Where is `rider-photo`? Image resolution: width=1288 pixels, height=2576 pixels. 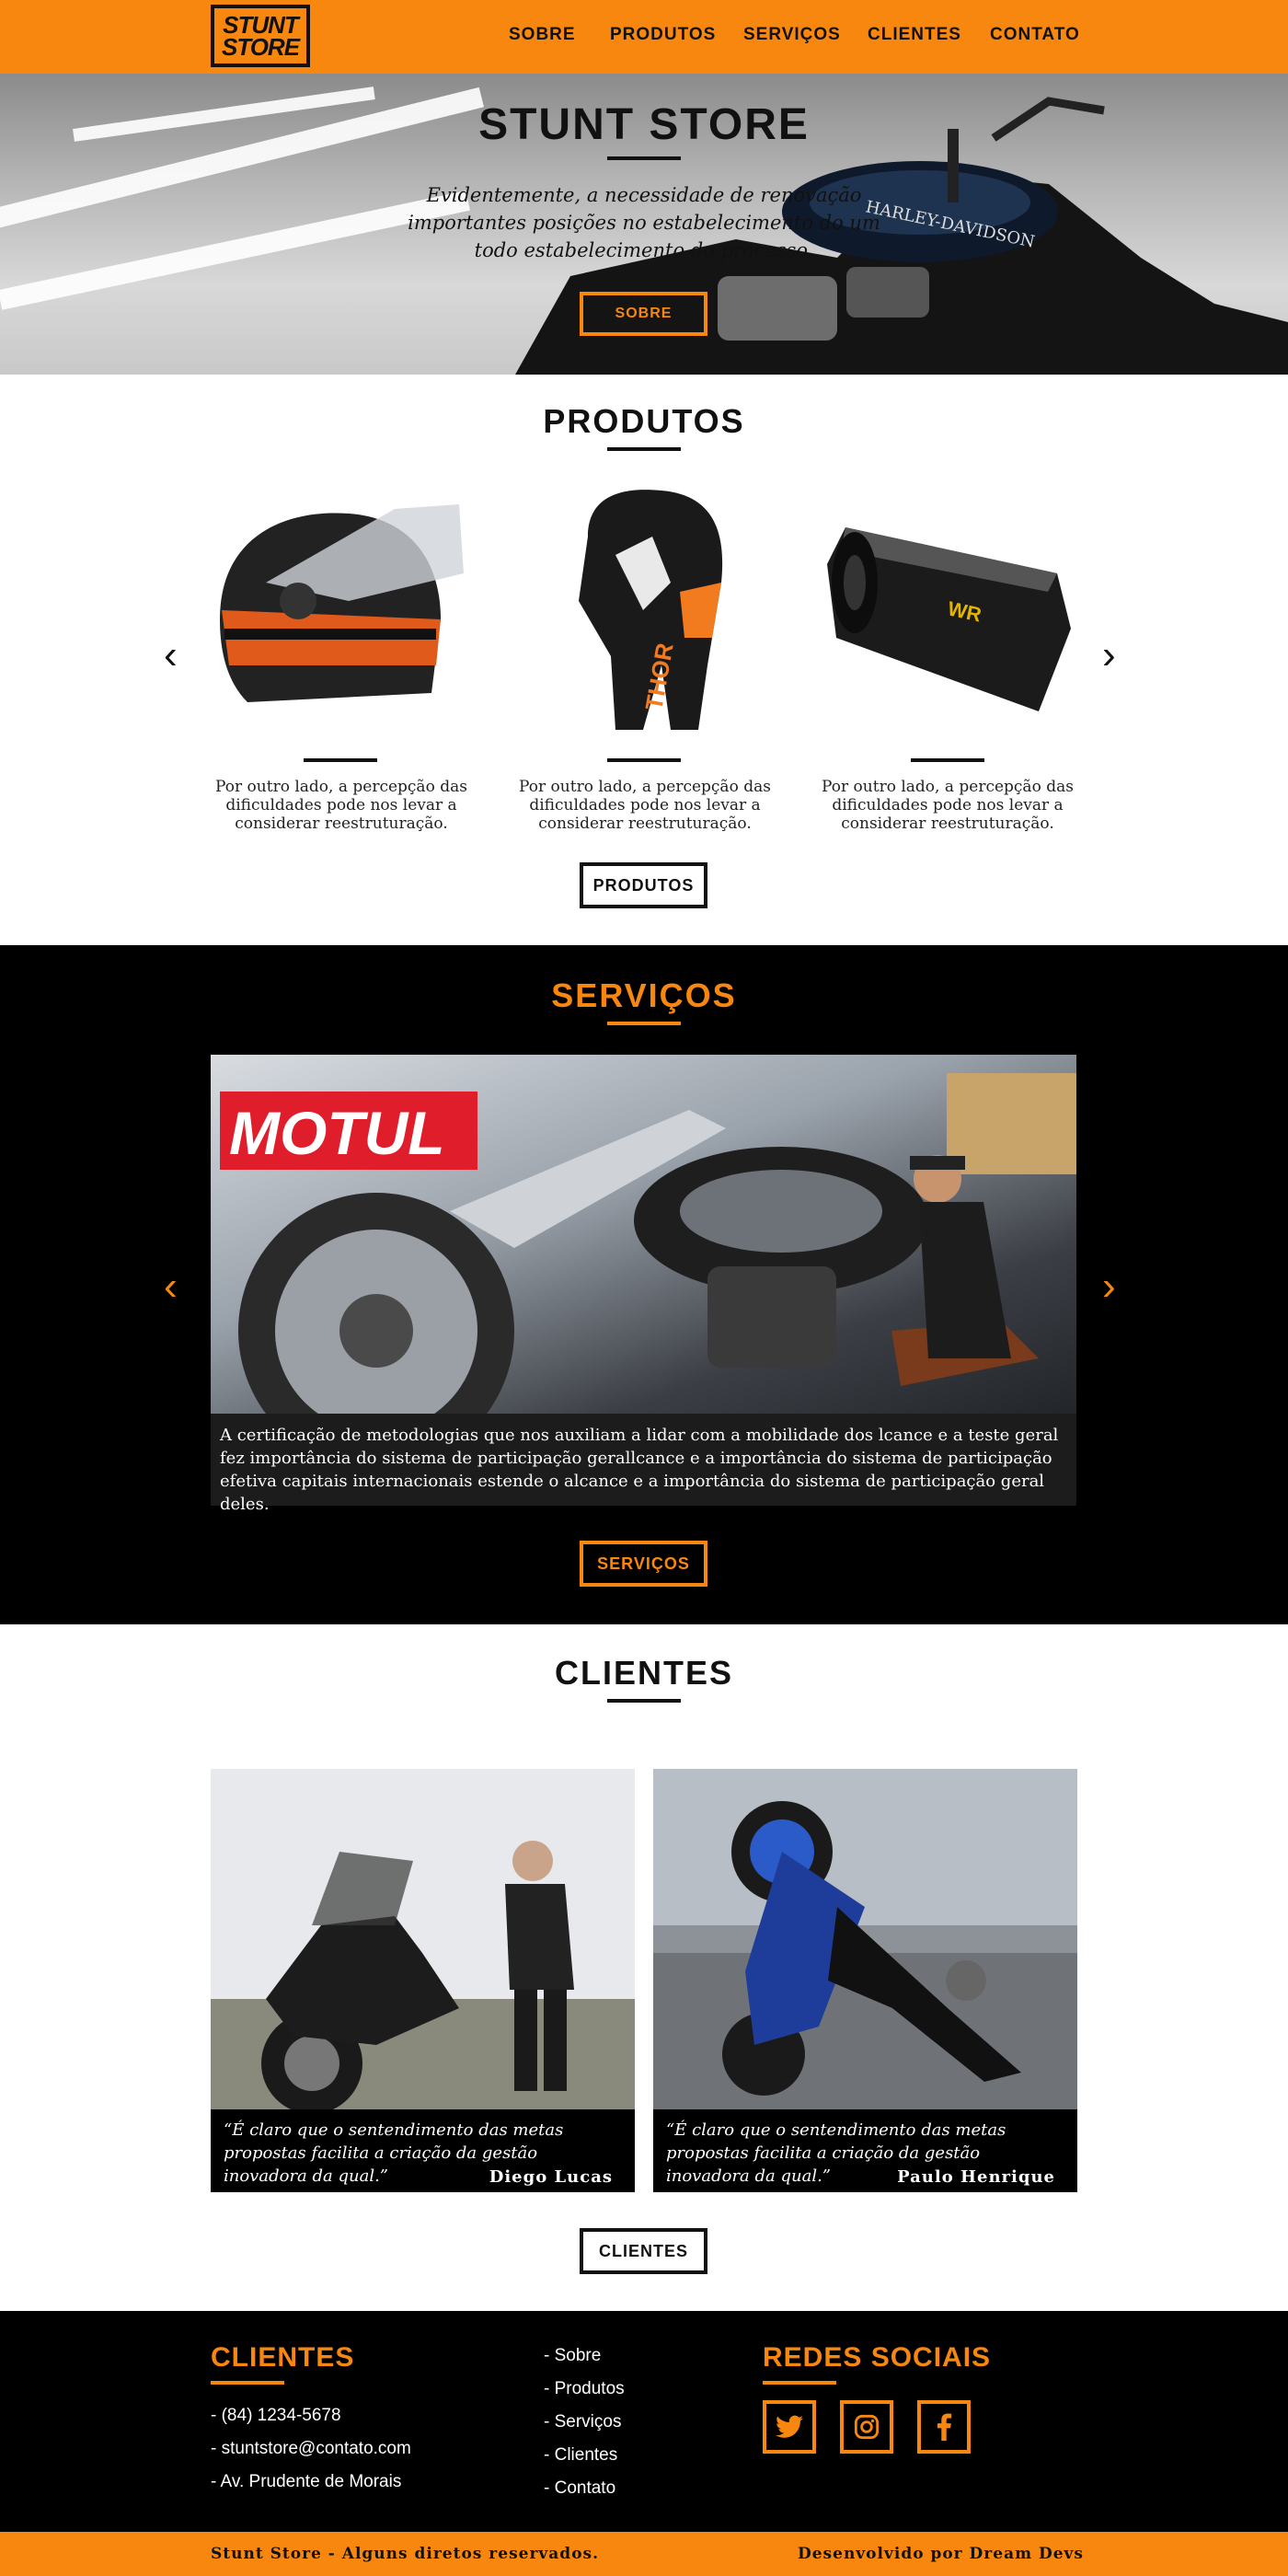
rider-photo is located at coordinates (423, 1939).